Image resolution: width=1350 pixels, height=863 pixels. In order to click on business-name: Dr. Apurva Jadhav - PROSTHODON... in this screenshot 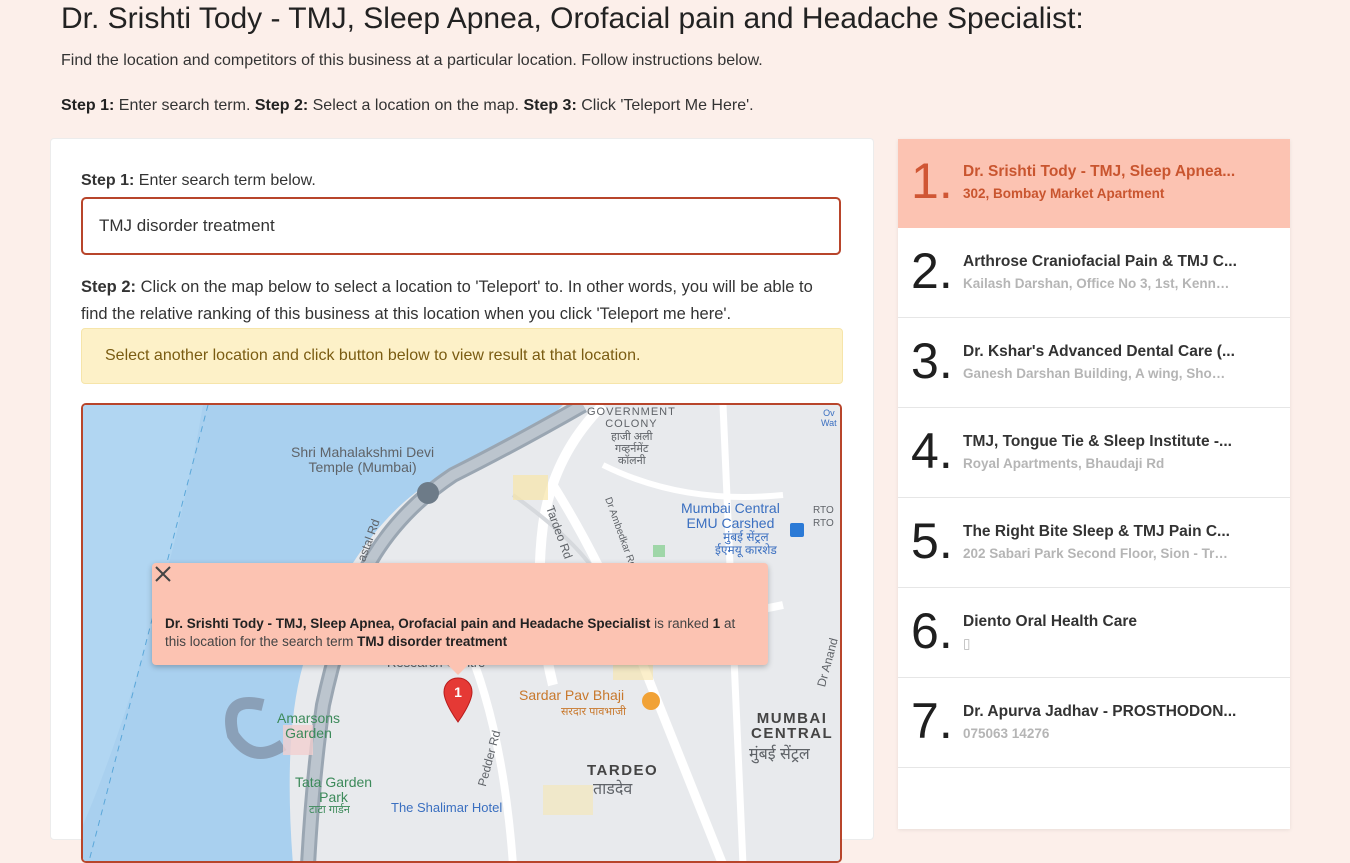, I will do `click(1100, 711)`.